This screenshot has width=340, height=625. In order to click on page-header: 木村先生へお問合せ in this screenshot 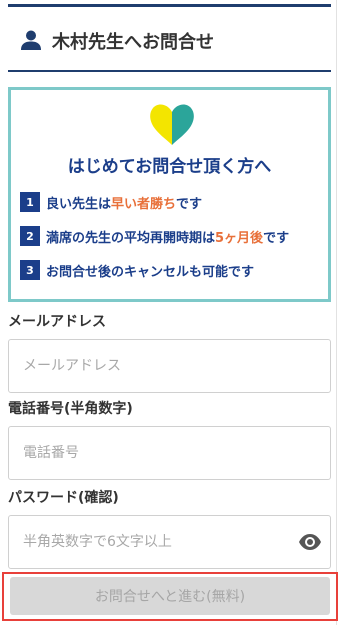, I will do `click(169, 40)`.